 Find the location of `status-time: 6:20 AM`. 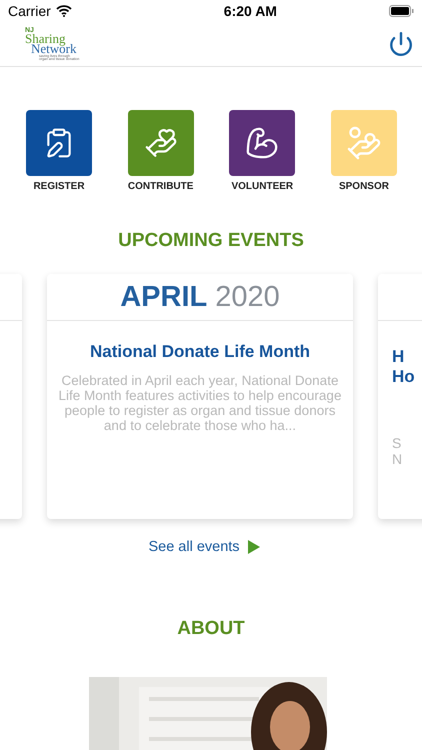

status-time: 6:20 AM is located at coordinates (250, 11).